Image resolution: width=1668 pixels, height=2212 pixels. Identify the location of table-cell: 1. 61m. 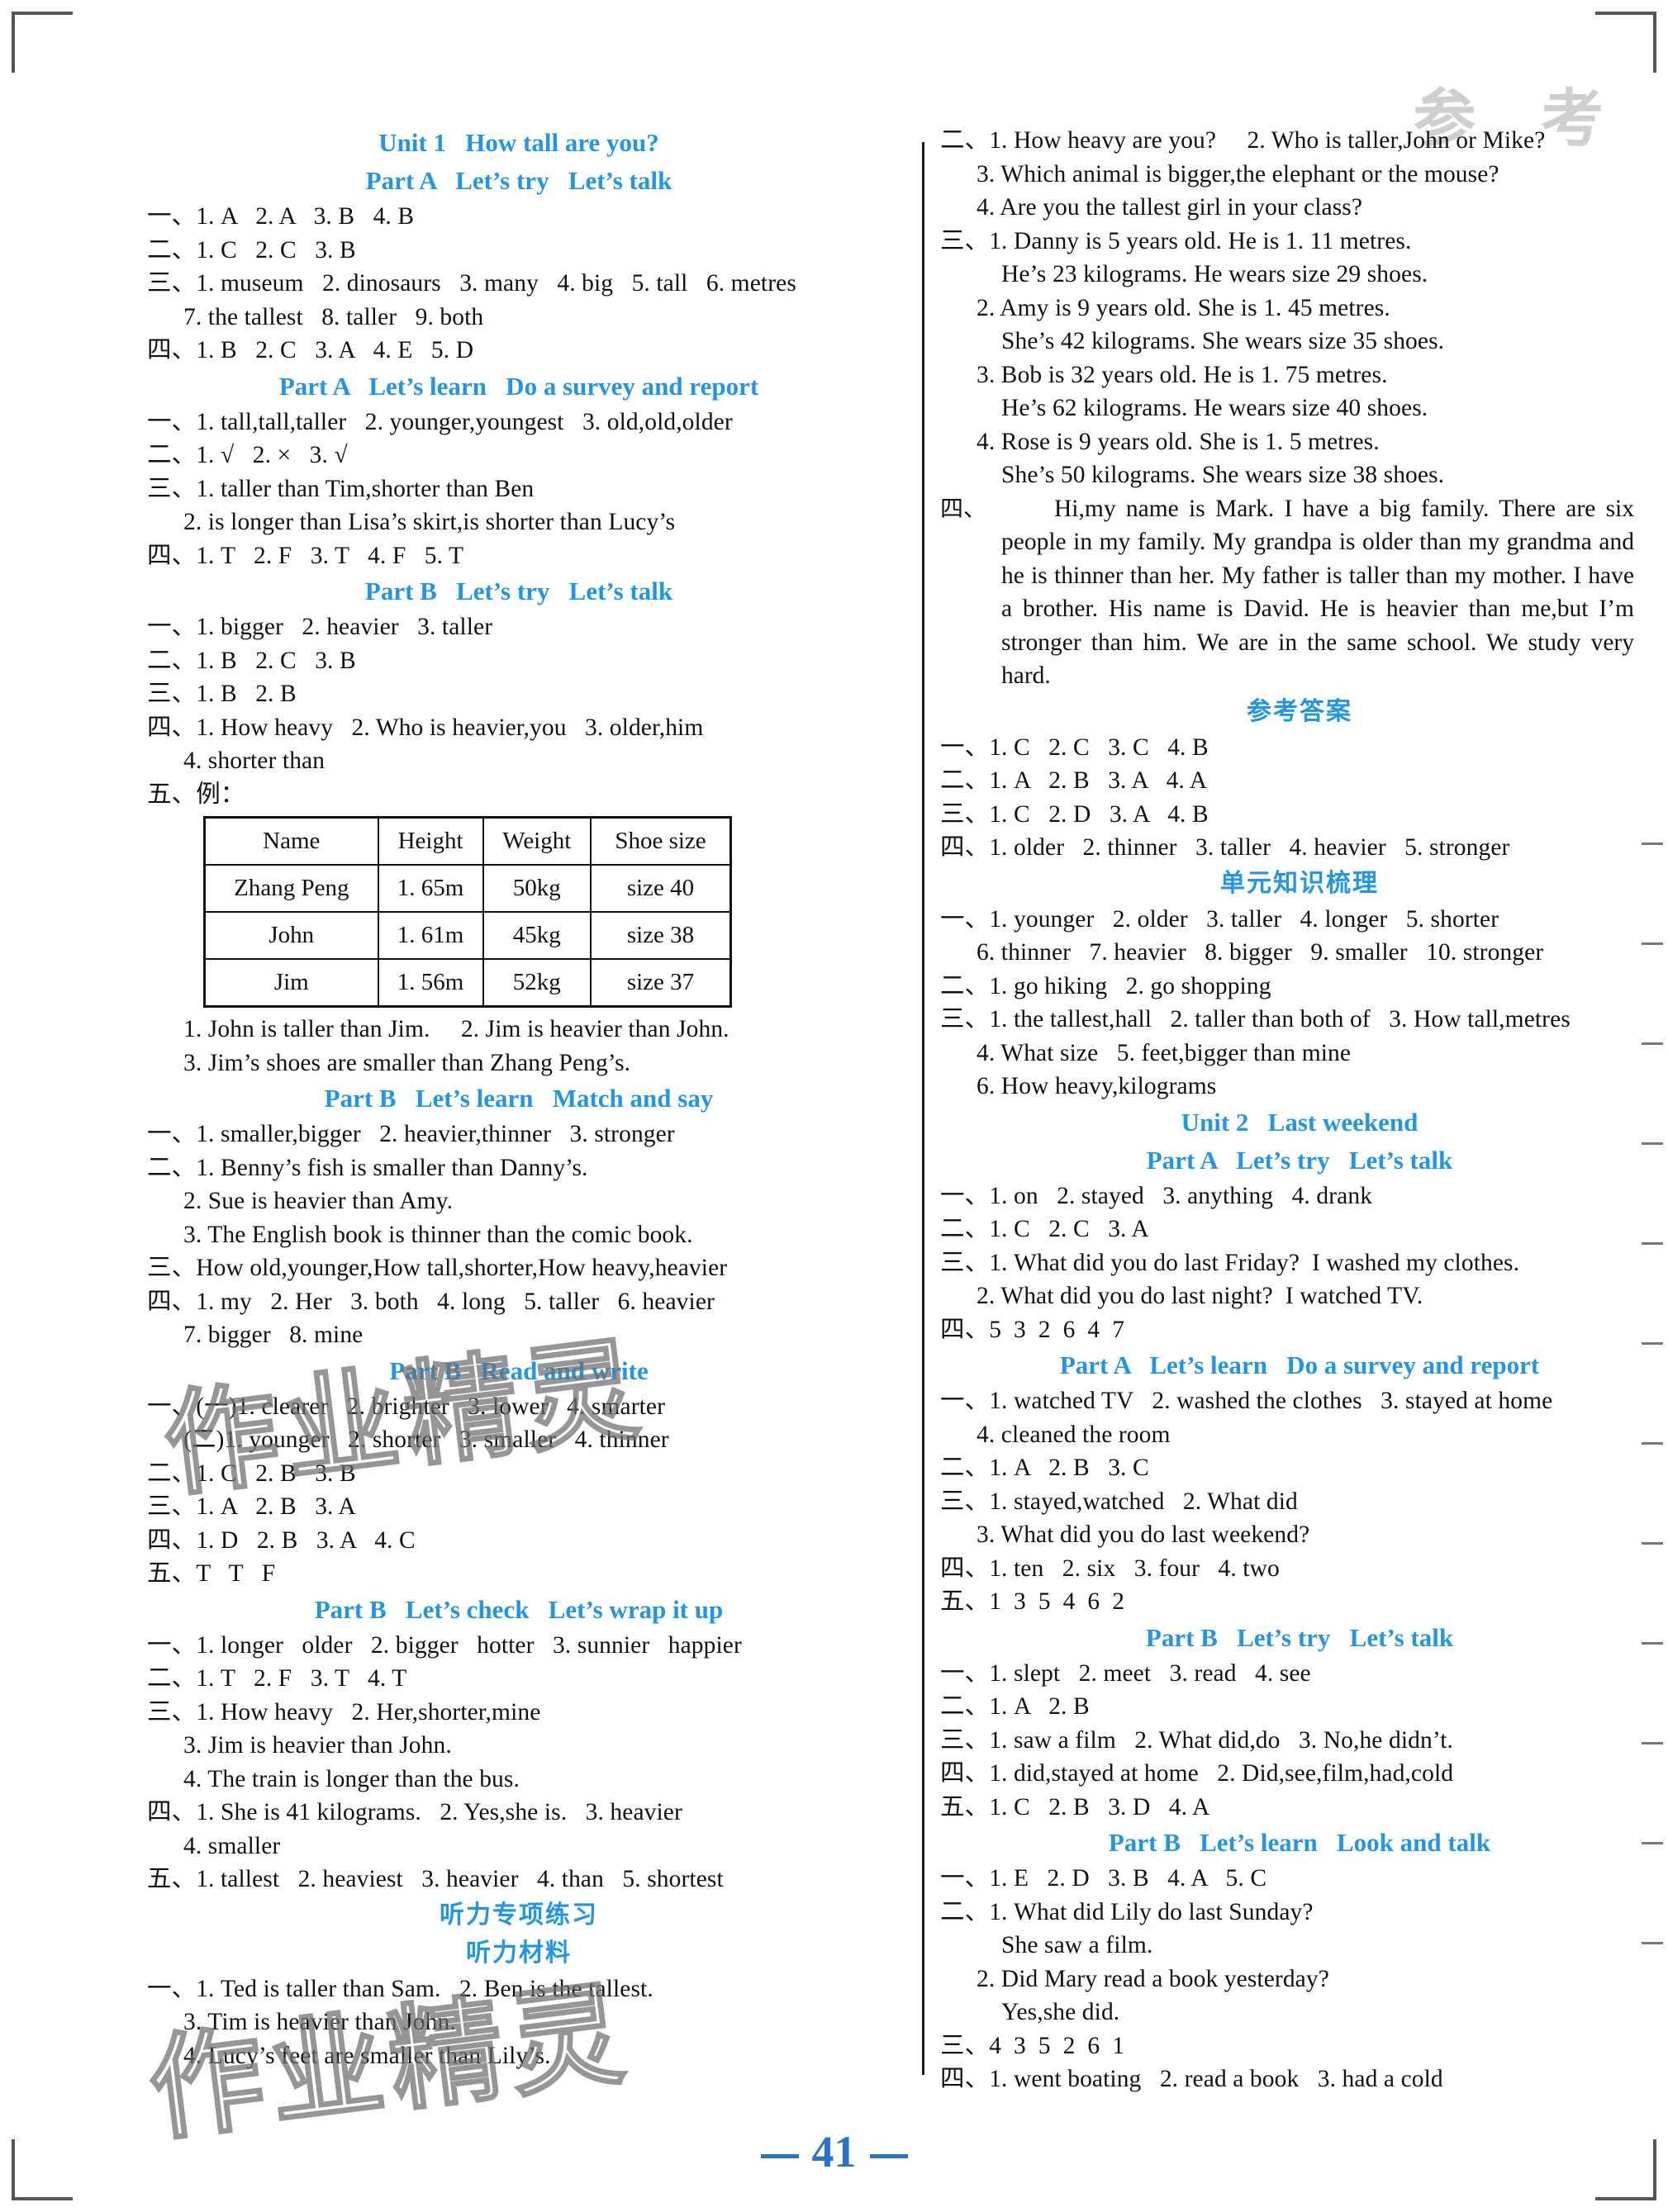
(430, 935).